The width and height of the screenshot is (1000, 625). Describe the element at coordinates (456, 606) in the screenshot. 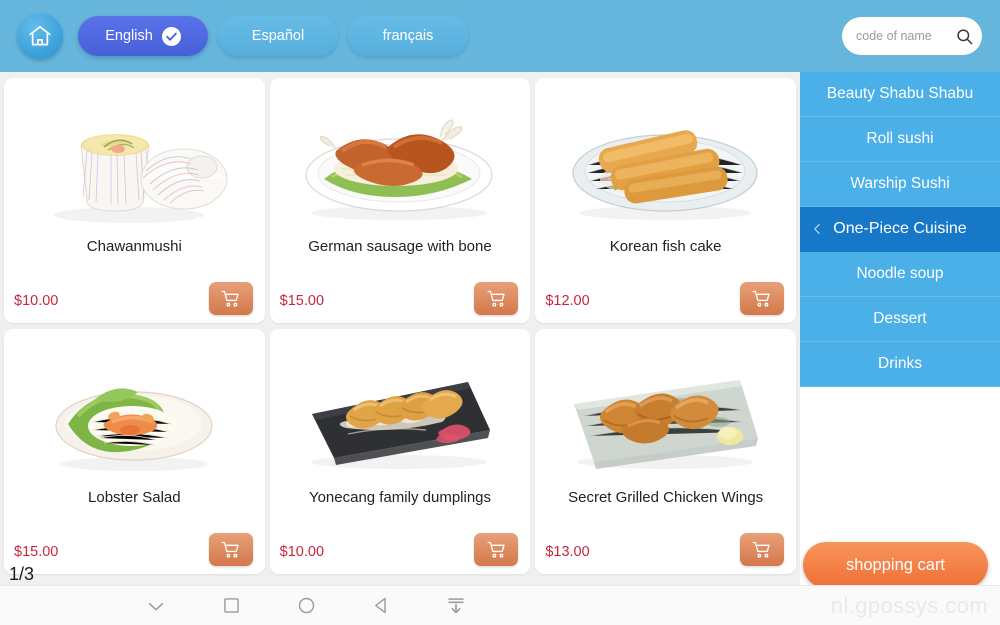

I see `download-icon` at that location.